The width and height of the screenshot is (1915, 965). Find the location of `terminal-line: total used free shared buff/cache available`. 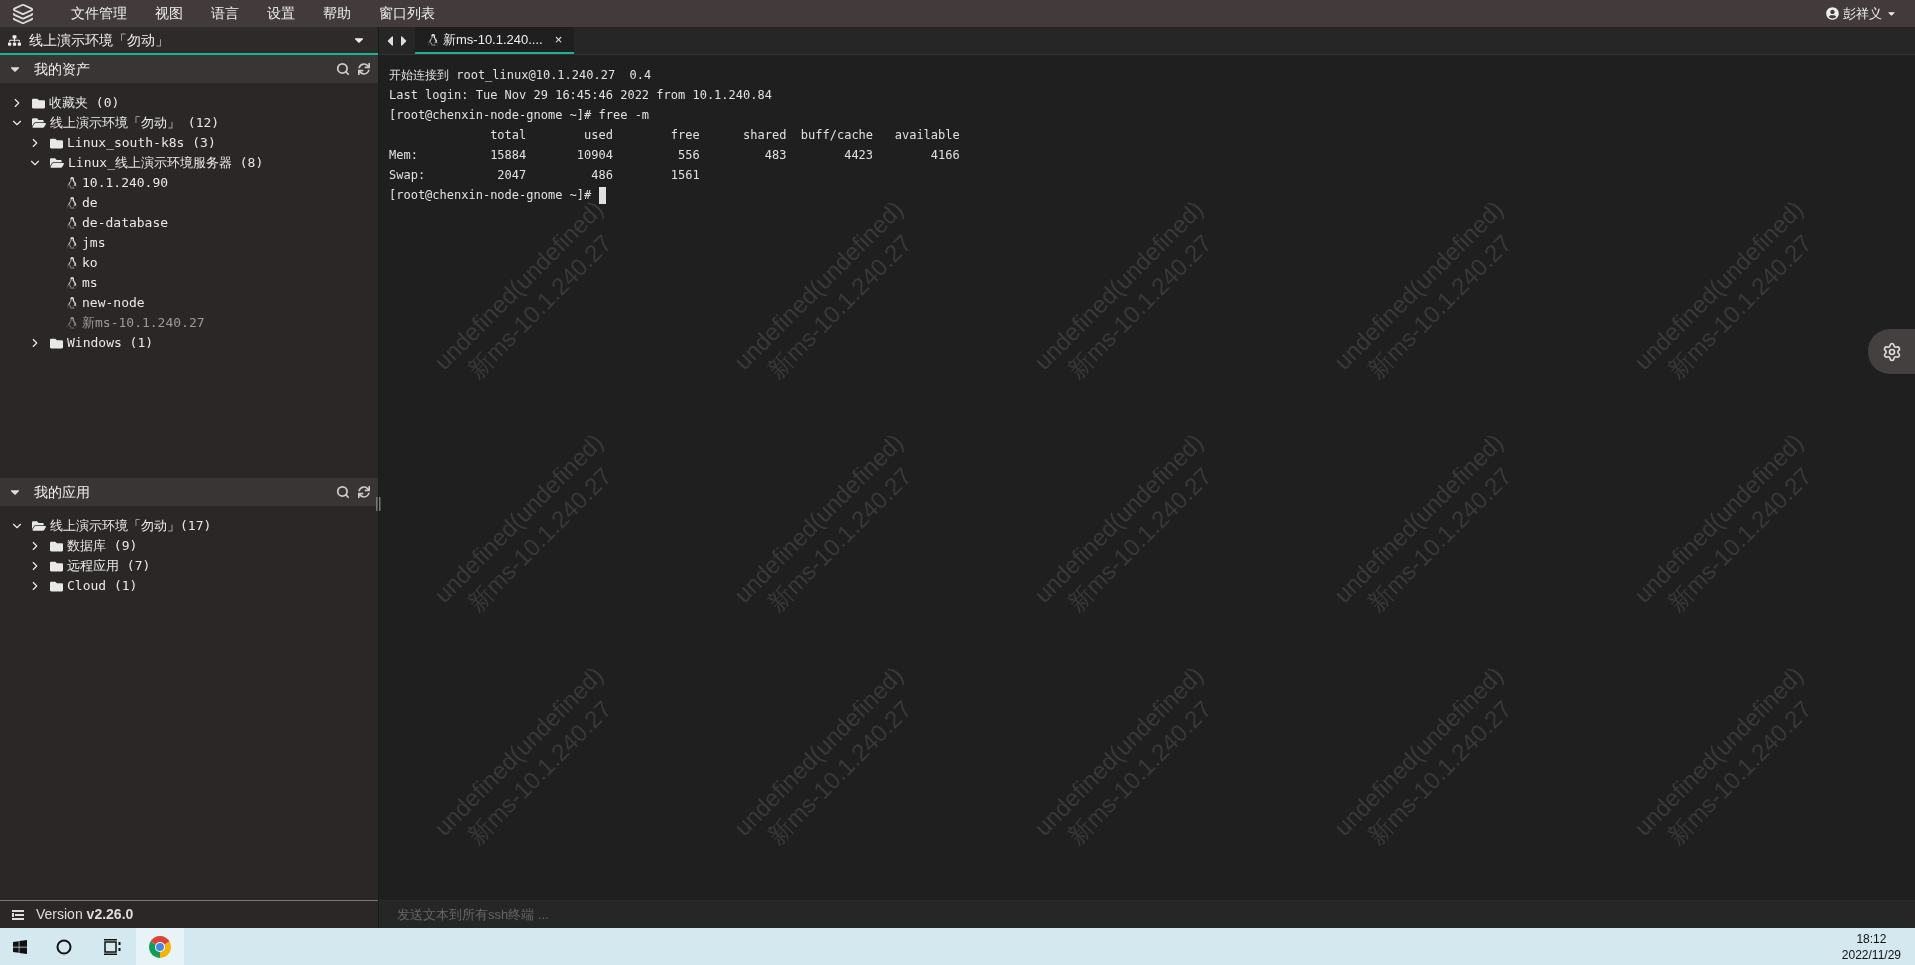

terminal-line: total used free shared buff/cache available is located at coordinates (724, 135).